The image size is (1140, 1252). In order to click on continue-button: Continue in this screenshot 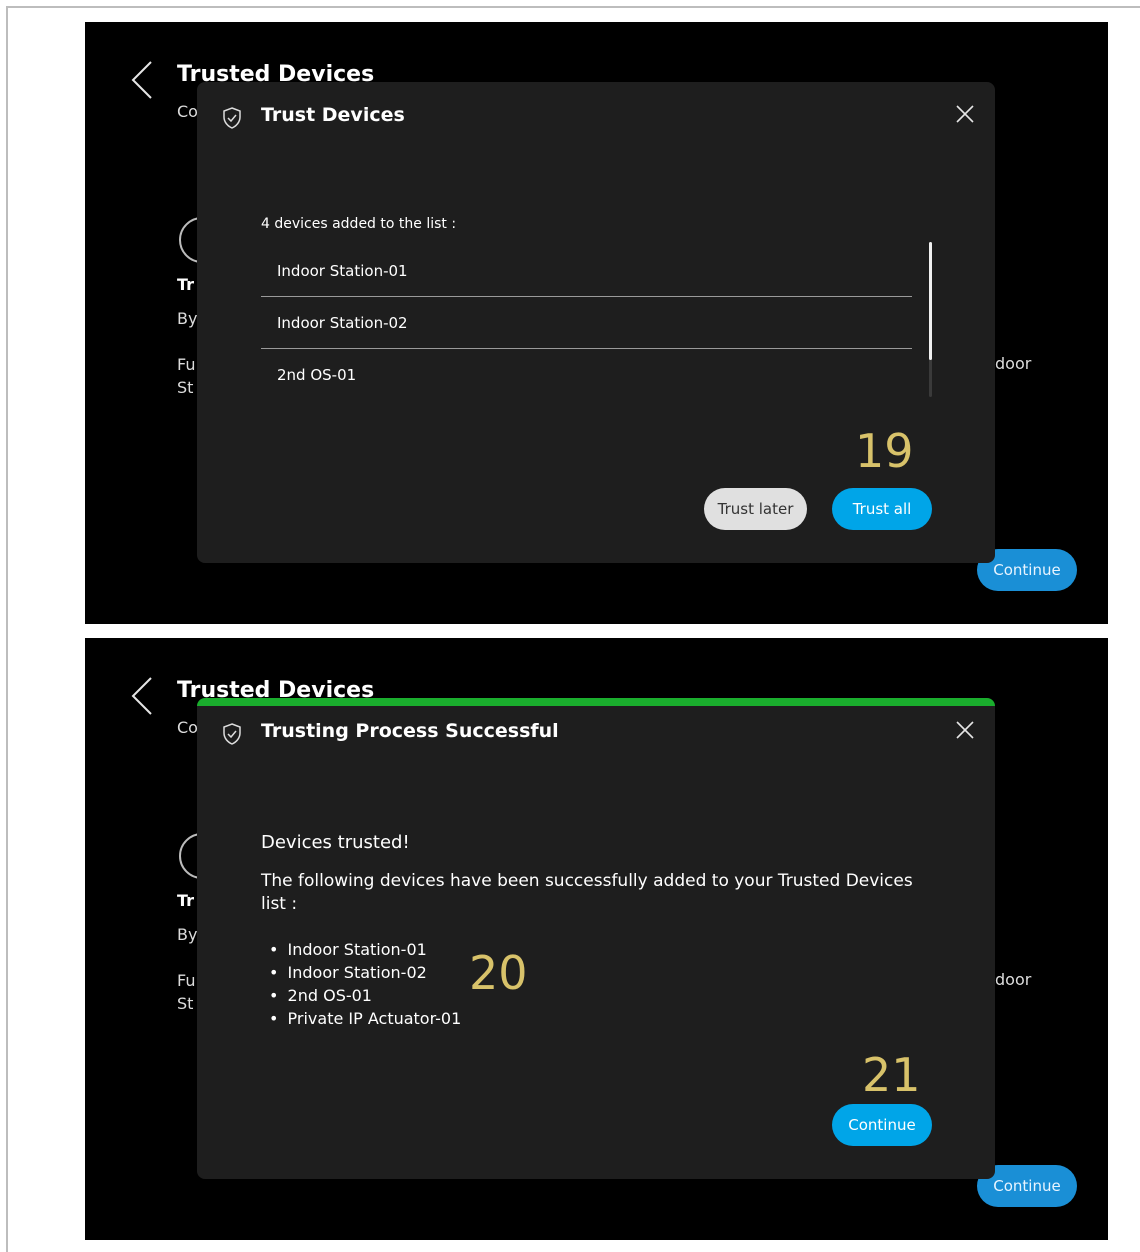, I will do `click(882, 1125)`.